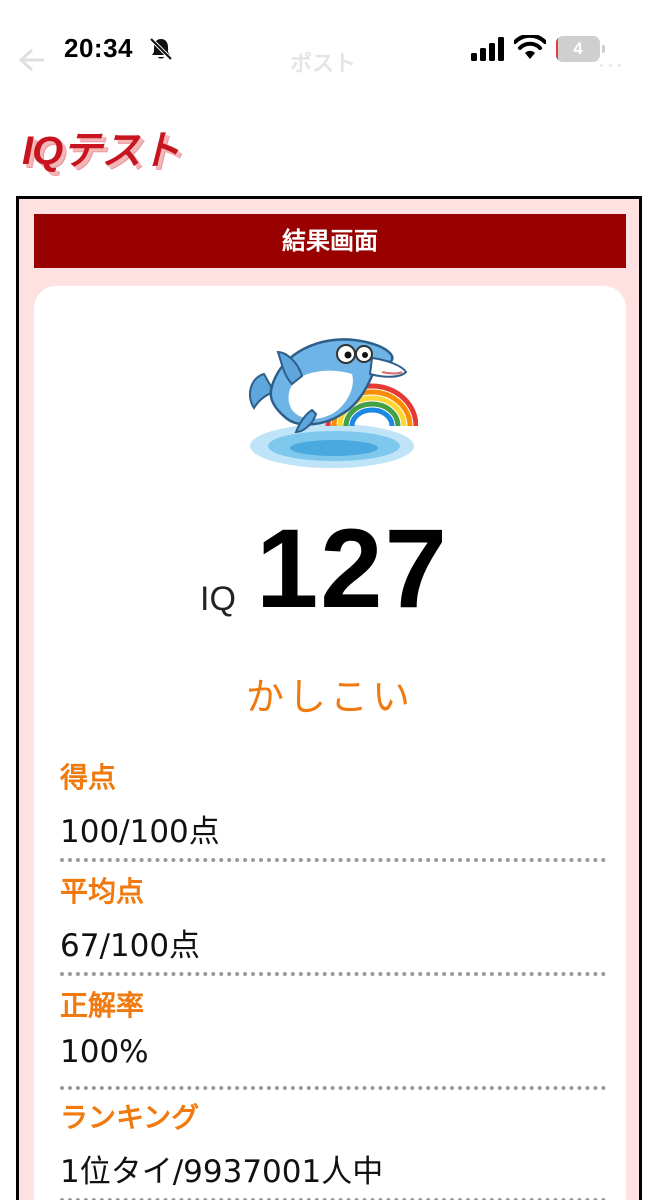 The height and width of the screenshot is (1200, 658). What do you see at coordinates (329, 50) in the screenshot?
I see `status-bar: ポスト ... 20:34 4` at bounding box center [329, 50].